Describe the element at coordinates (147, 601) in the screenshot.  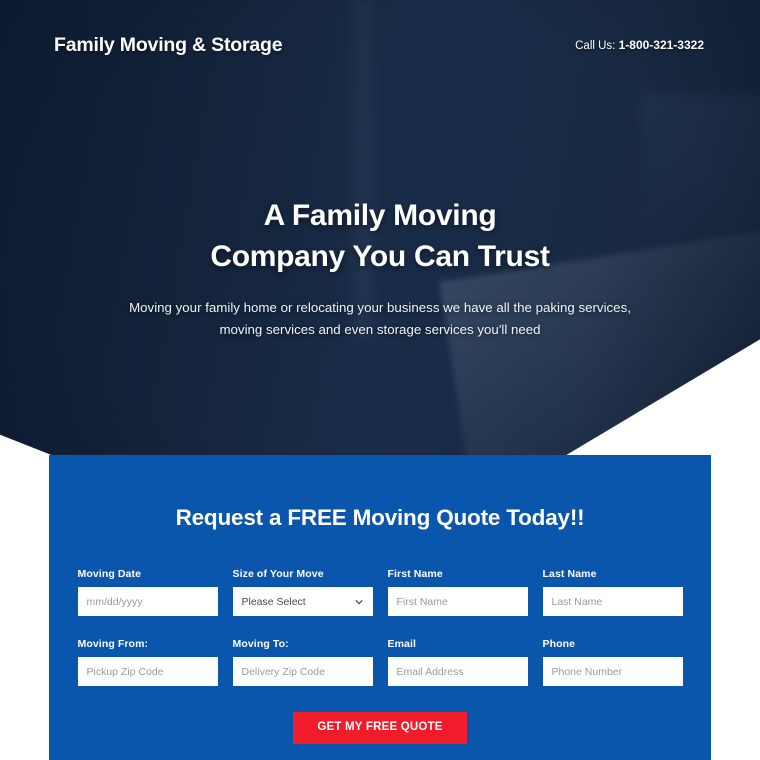
I see `moving-date-input` at that location.